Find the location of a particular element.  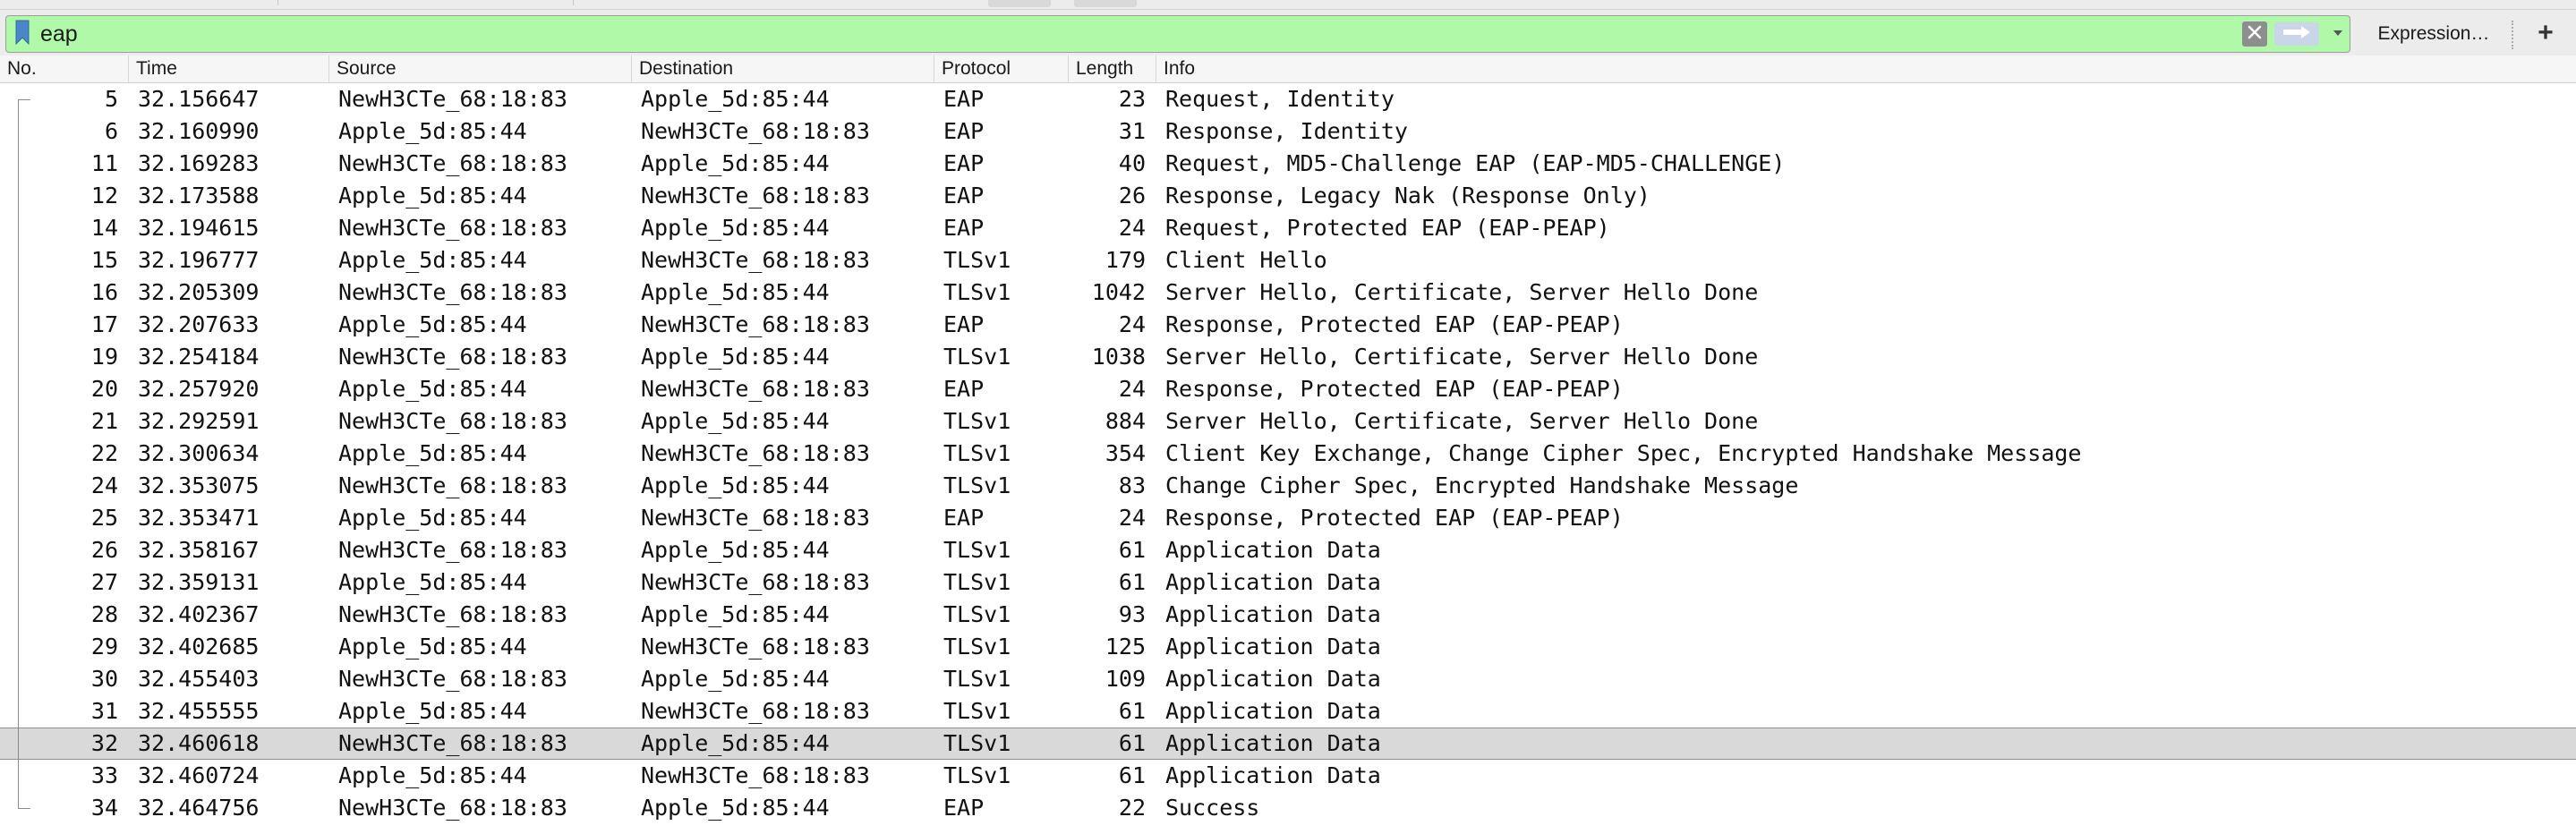

packet-length: 93 is located at coordinates (1132, 614).